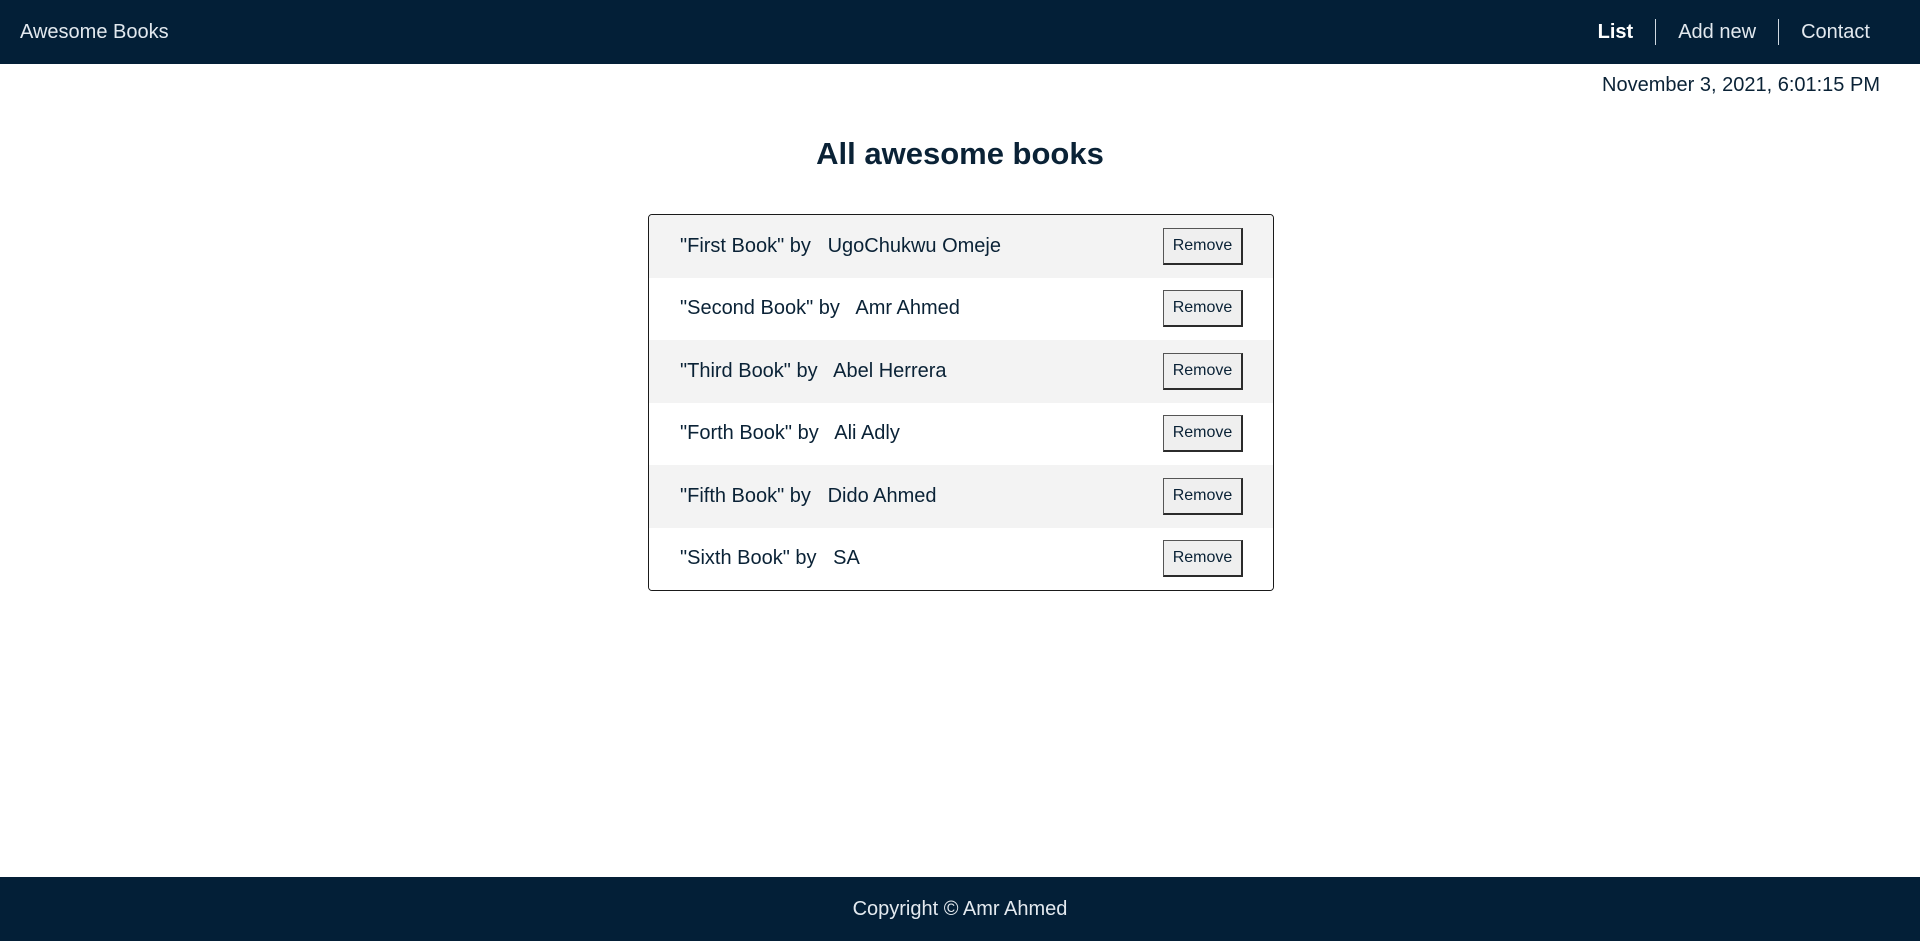 Image resolution: width=1920 pixels, height=941 pixels. Describe the element at coordinates (961, 308) in the screenshot. I see `book-row: "Second Book" by Amr Ahmed Remove` at that location.